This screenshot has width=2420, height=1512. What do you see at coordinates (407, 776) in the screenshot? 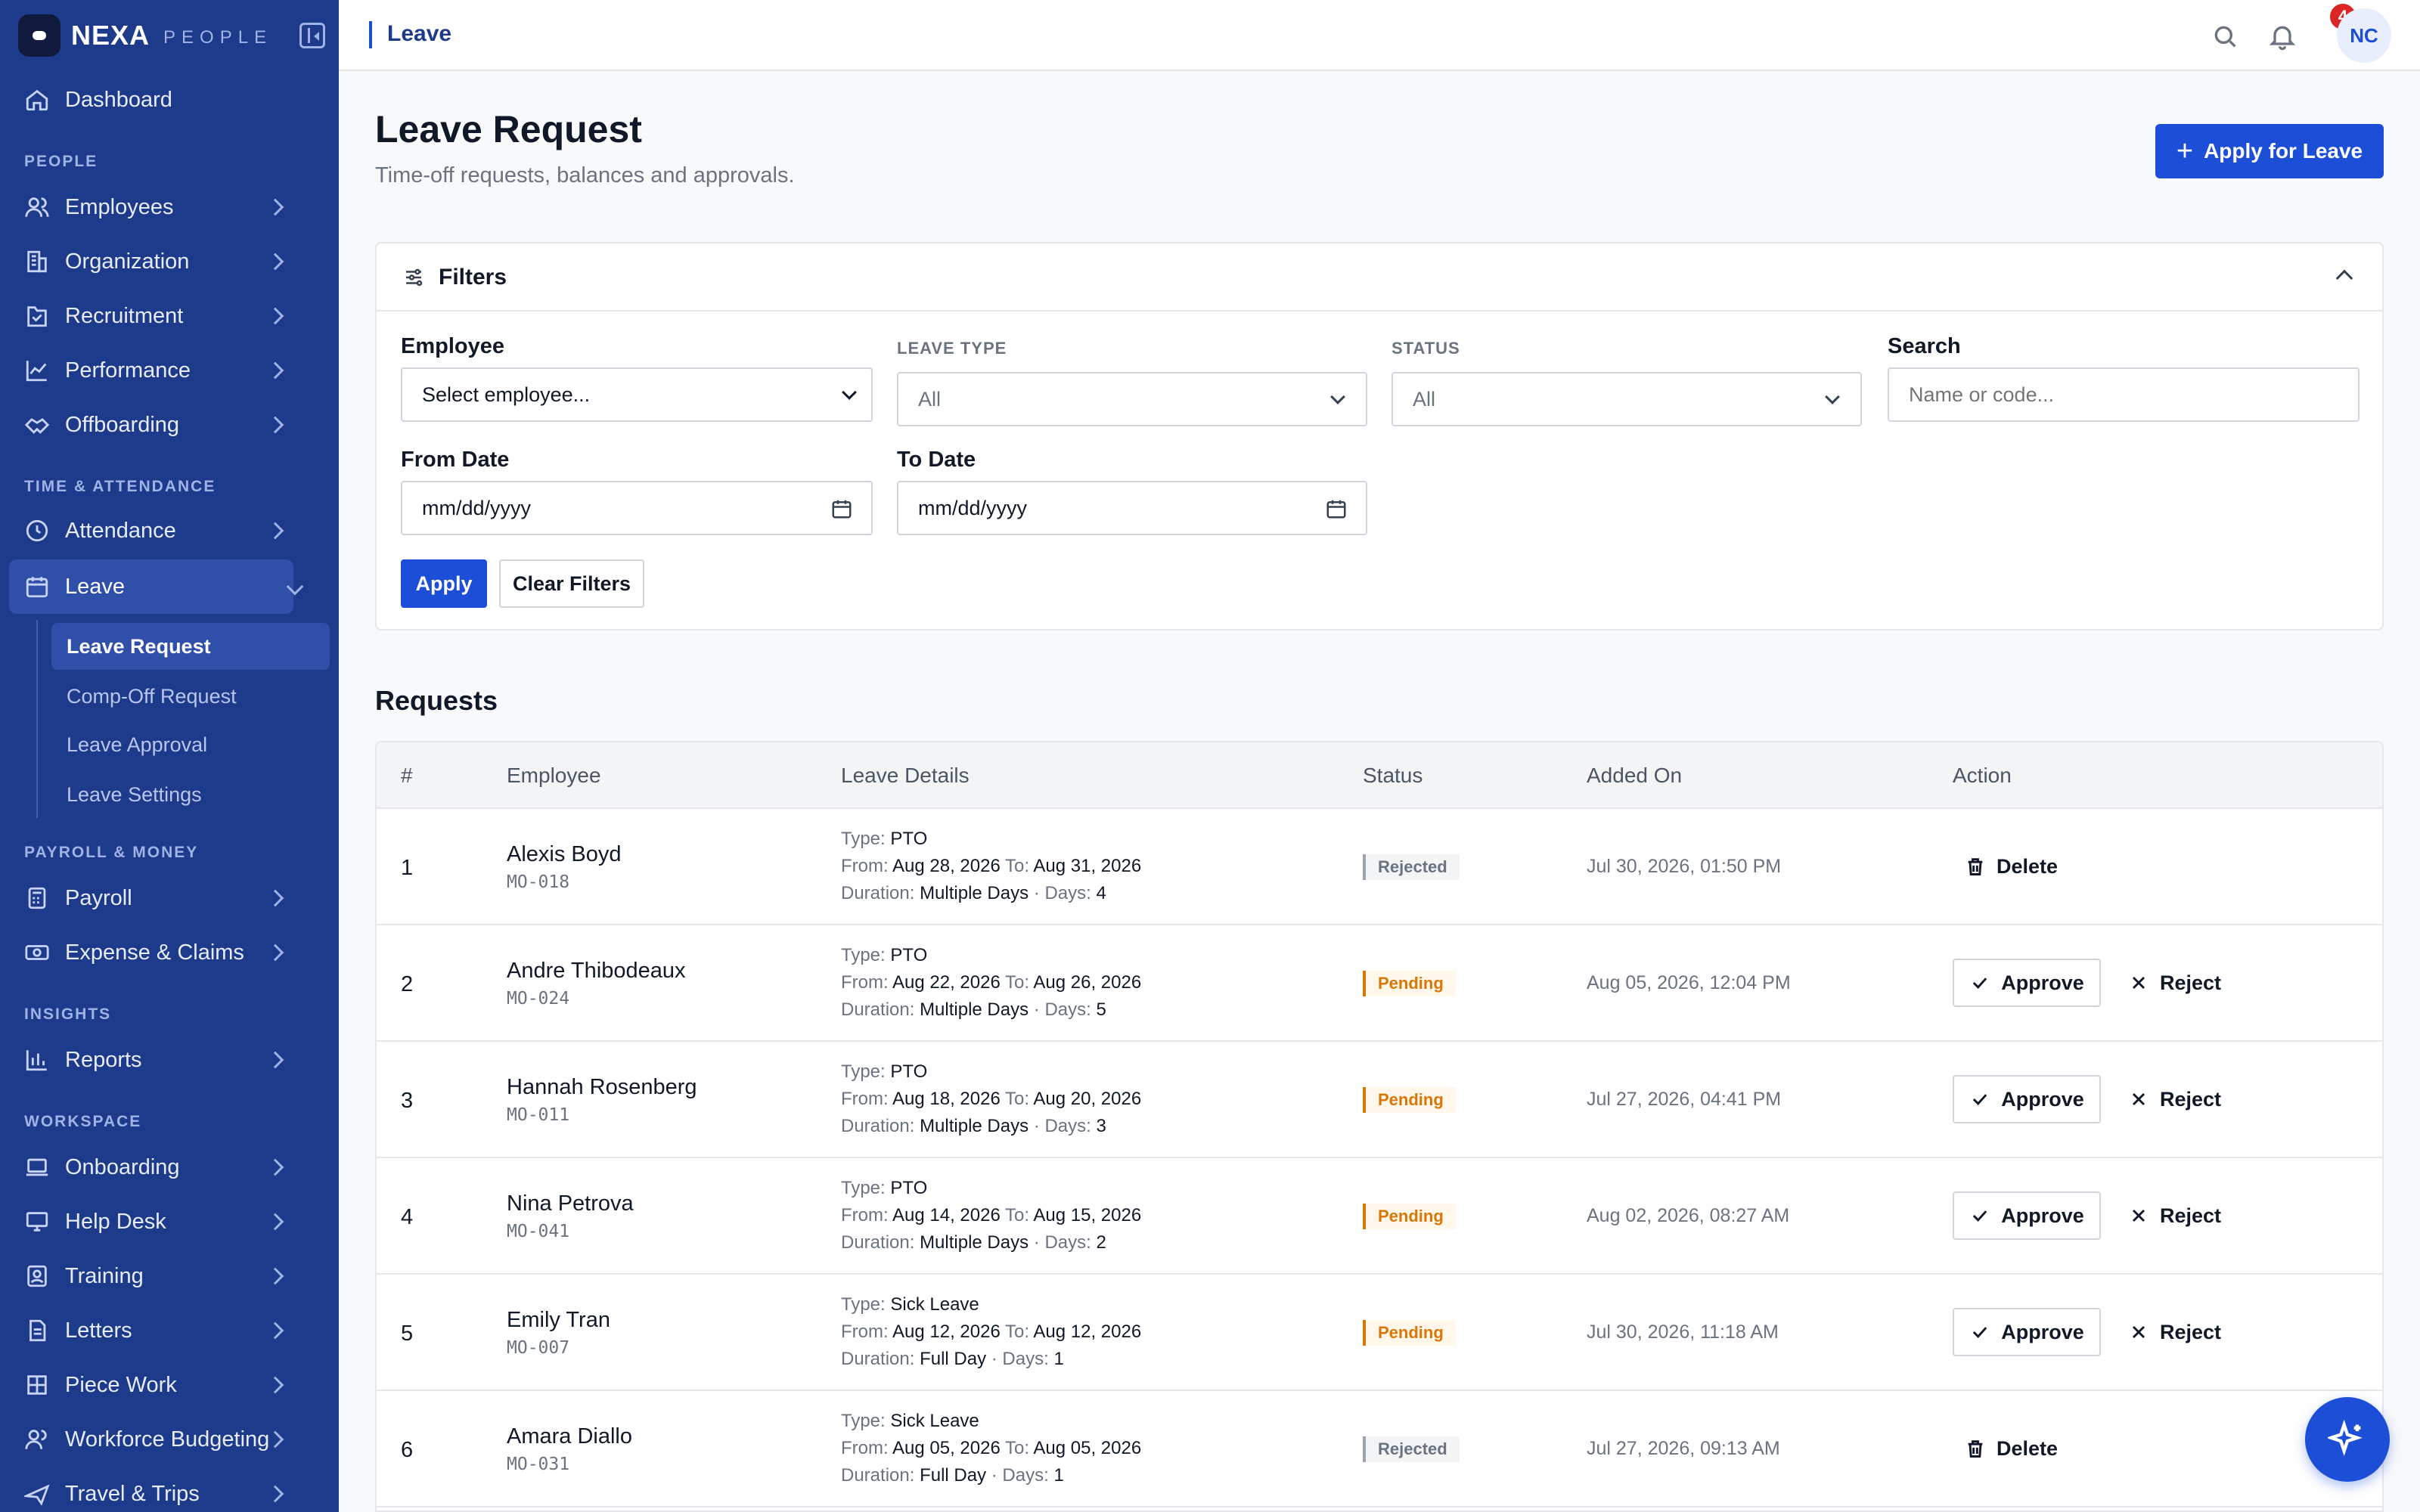
I see `column-header: #` at bounding box center [407, 776].